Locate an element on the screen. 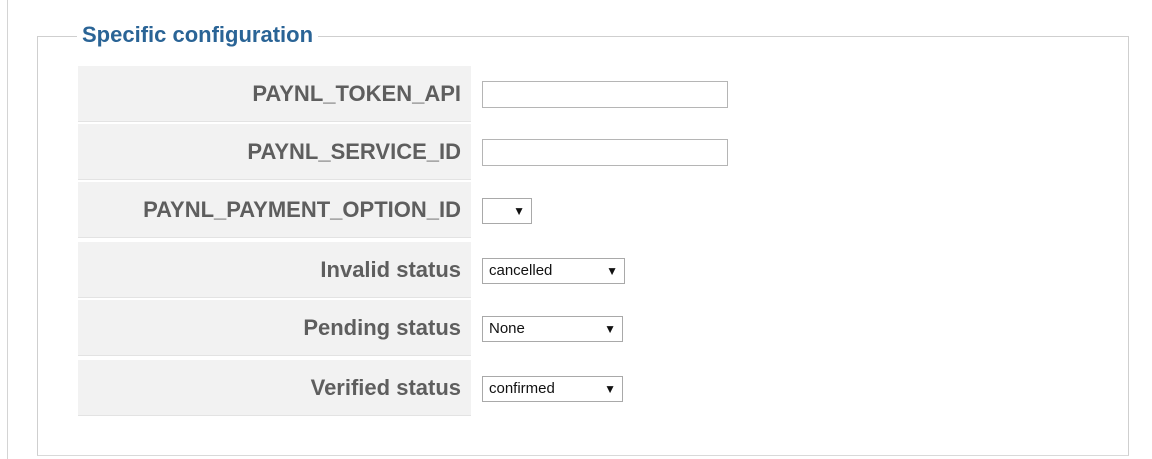 Image resolution: width=1152 pixels, height=459 pixels. payment-option-select: ▼ is located at coordinates (507, 211).